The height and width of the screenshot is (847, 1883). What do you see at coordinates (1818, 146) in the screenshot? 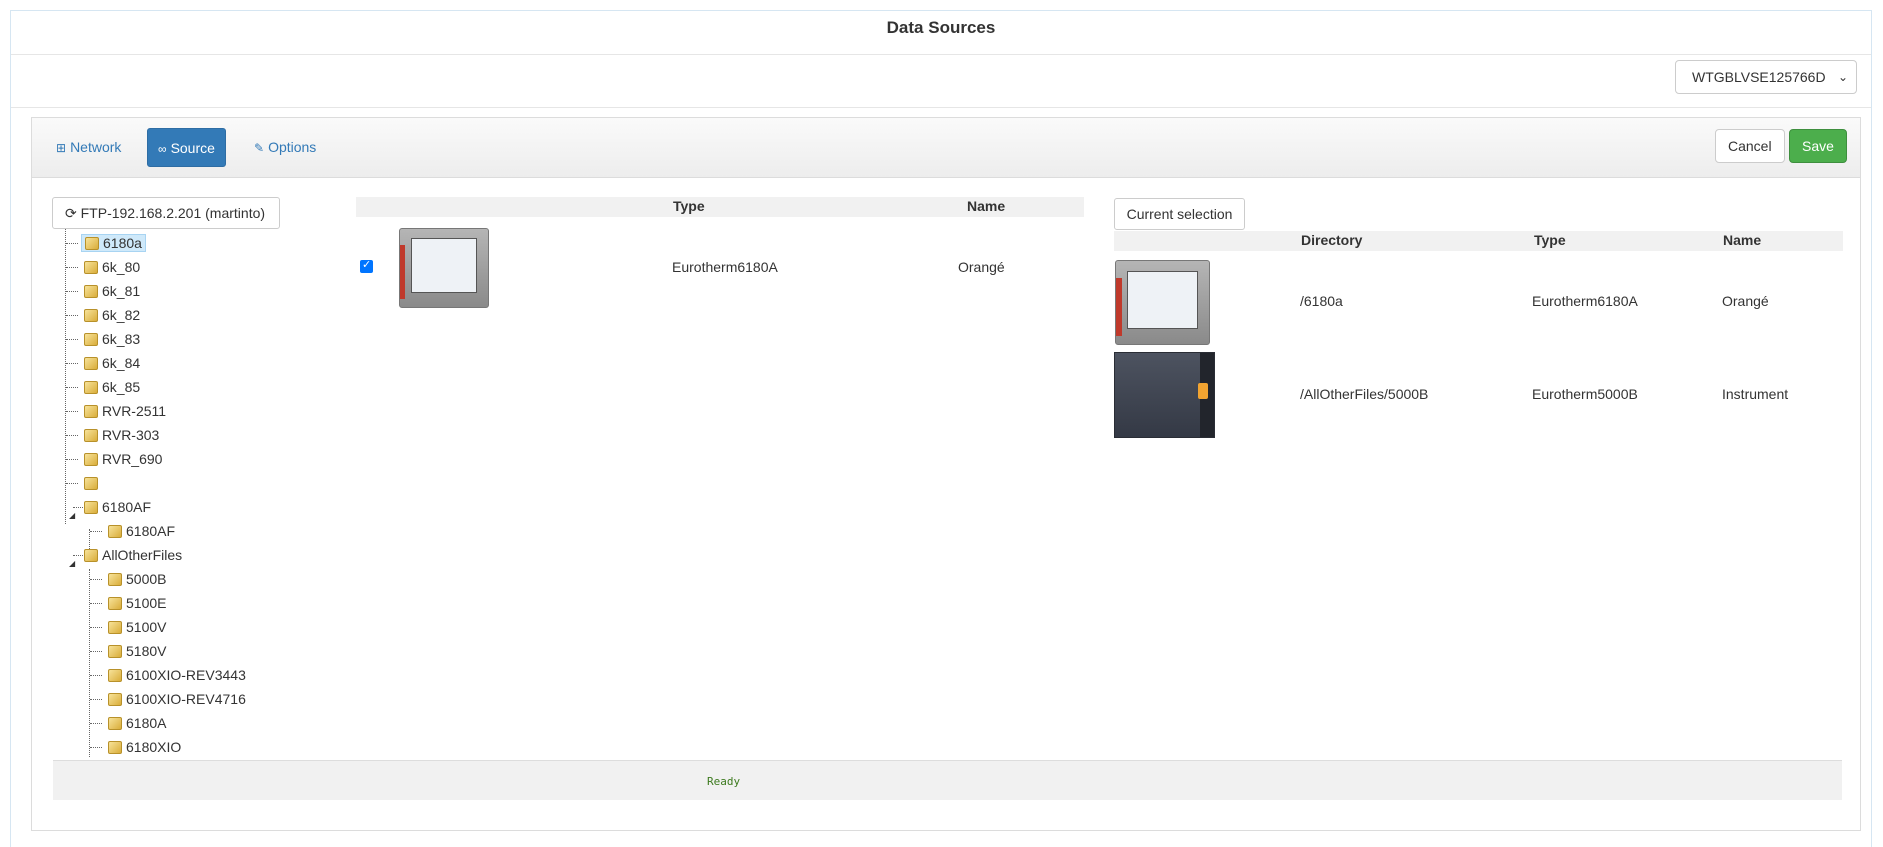
I see `save-button: Save` at bounding box center [1818, 146].